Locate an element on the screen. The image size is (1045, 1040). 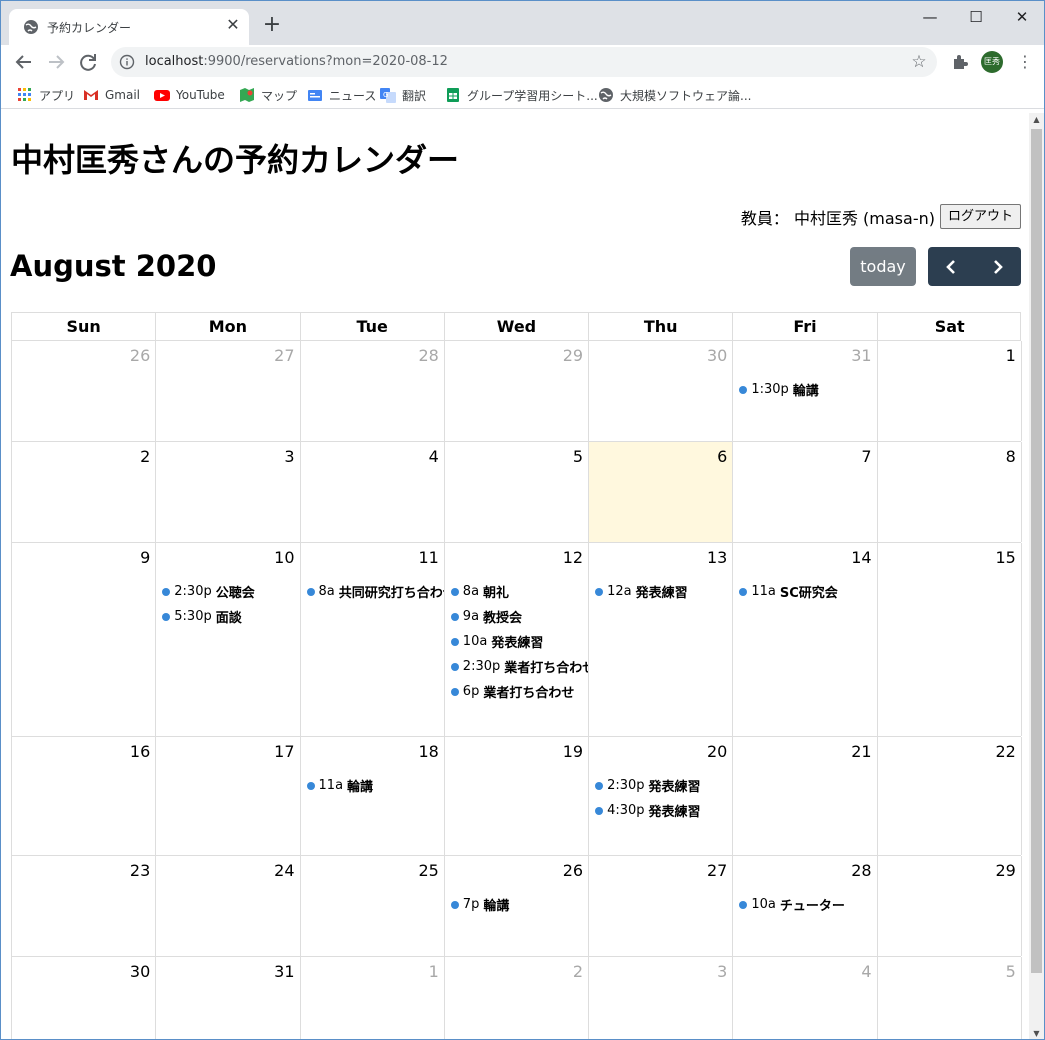
day-number: 25 is located at coordinates (428, 870).